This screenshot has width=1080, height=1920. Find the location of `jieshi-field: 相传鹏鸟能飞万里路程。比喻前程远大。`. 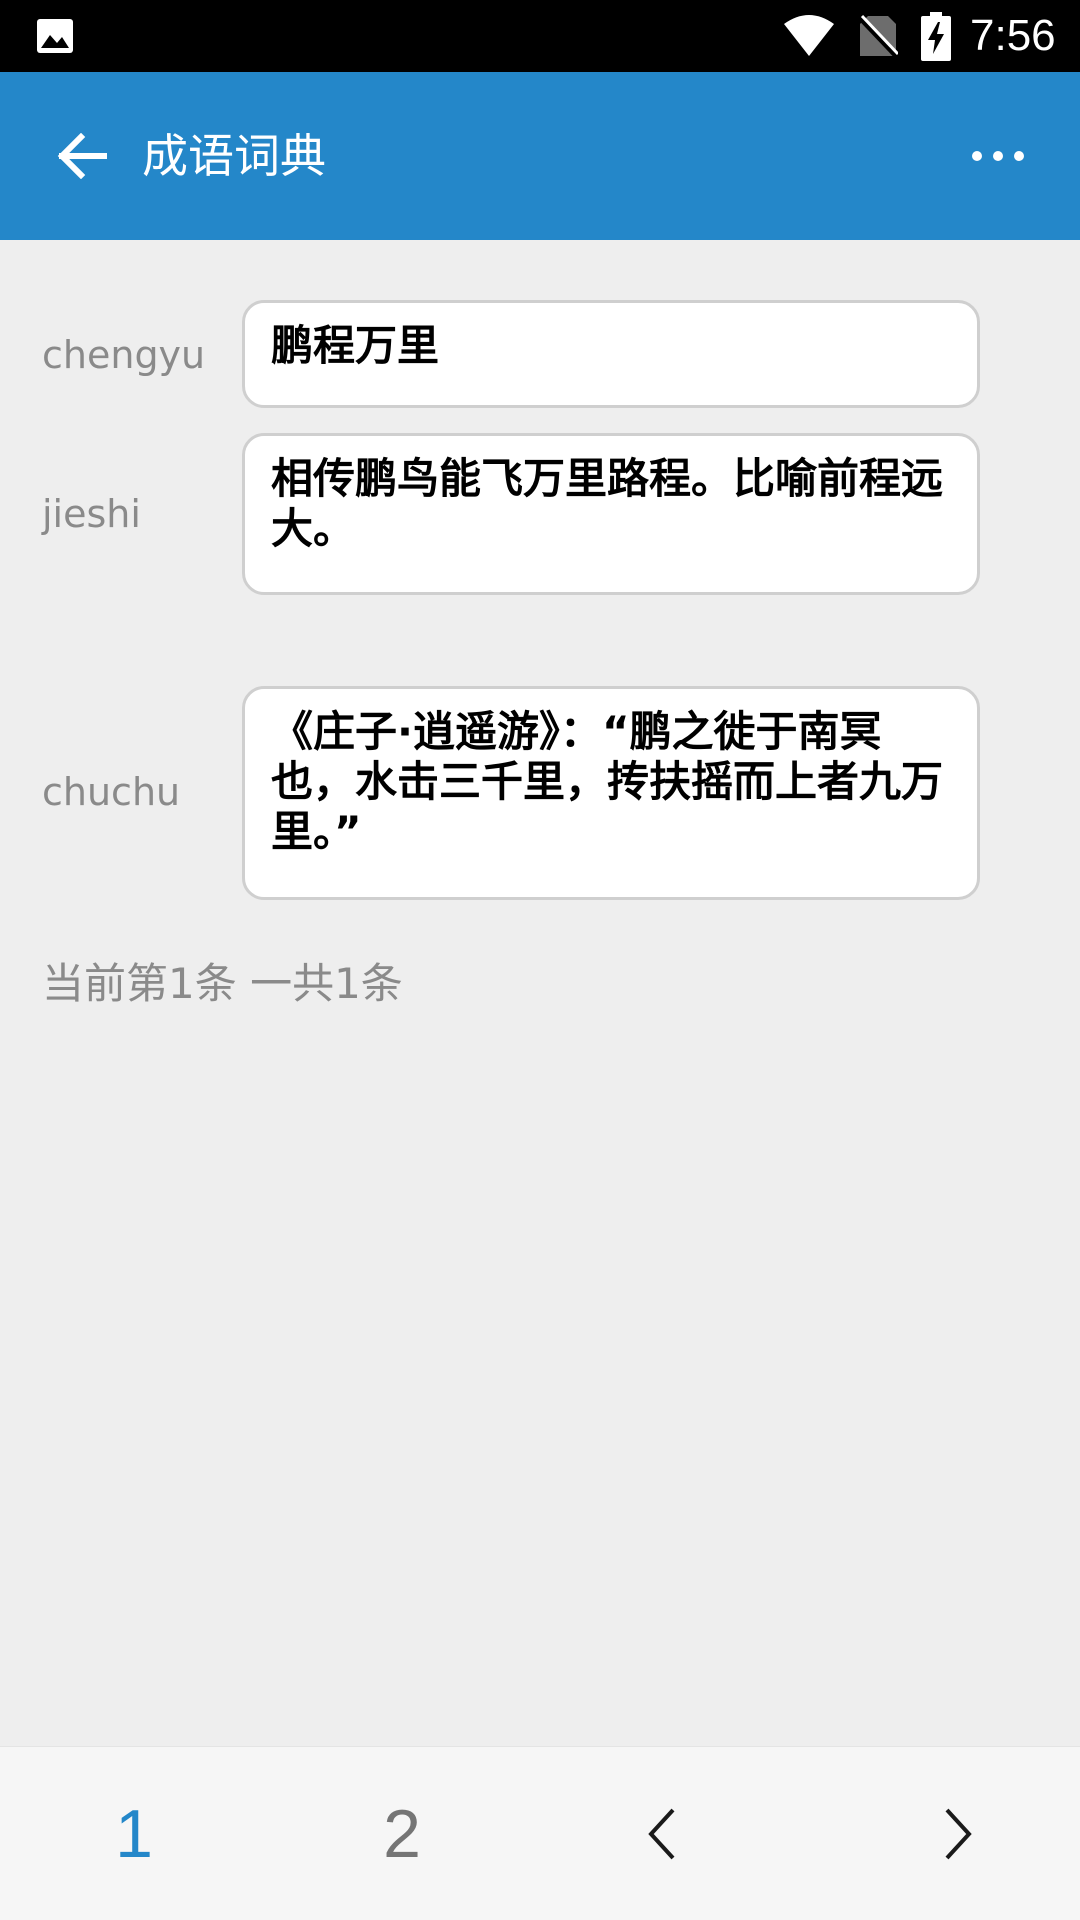

jieshi-field: 相传鹏鸟能飞万里路程。比喻前程远大。 is located at coordinates (611, 514).